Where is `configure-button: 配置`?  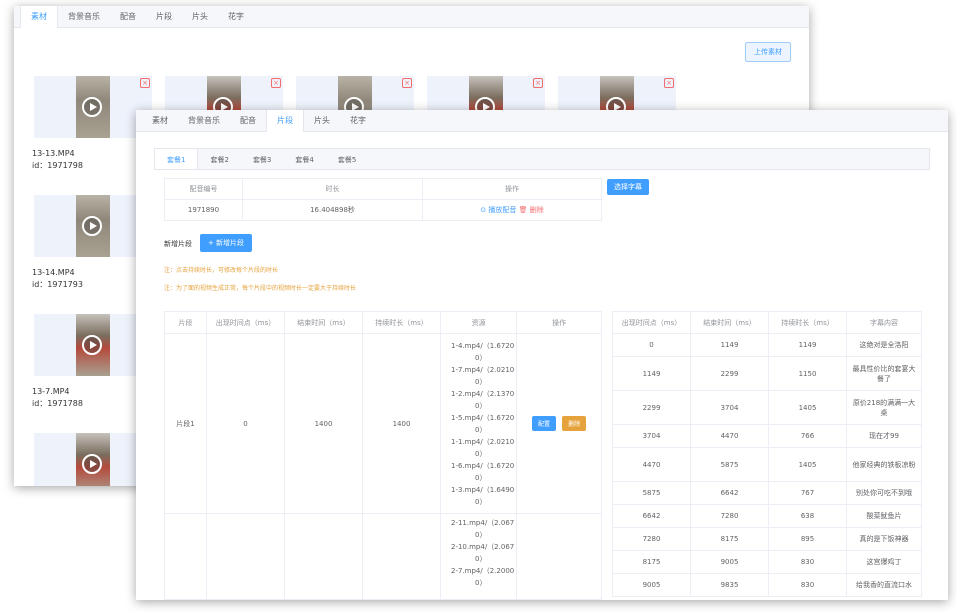
configure-button: 配置 is located at coordinates (543, 423).